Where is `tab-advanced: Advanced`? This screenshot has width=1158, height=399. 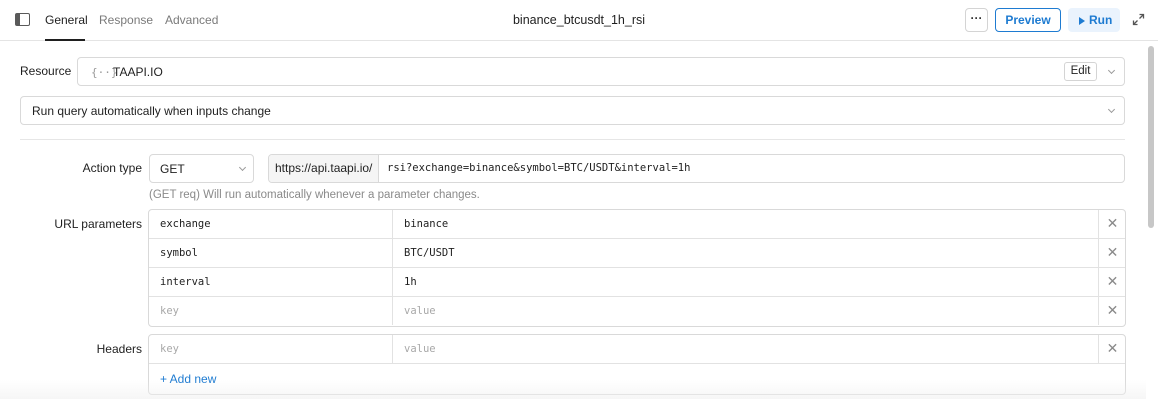
tab-advanced: Advanced is located at coordinates (191, 20).